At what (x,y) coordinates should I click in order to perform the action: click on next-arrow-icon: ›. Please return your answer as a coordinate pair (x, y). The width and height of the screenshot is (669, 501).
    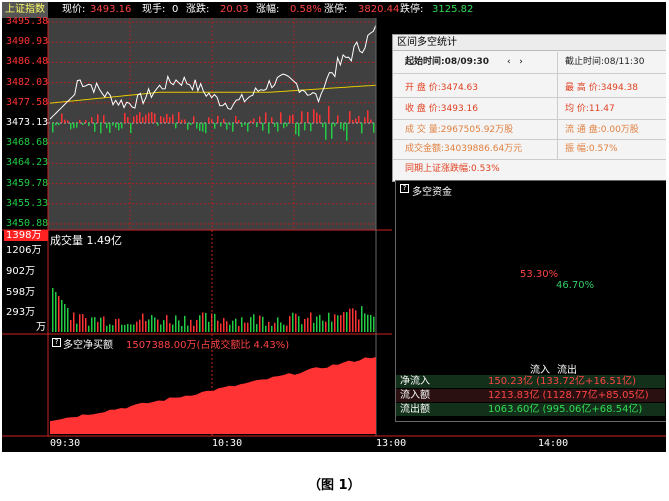
    Looking at the image, I should click on (521, 62).